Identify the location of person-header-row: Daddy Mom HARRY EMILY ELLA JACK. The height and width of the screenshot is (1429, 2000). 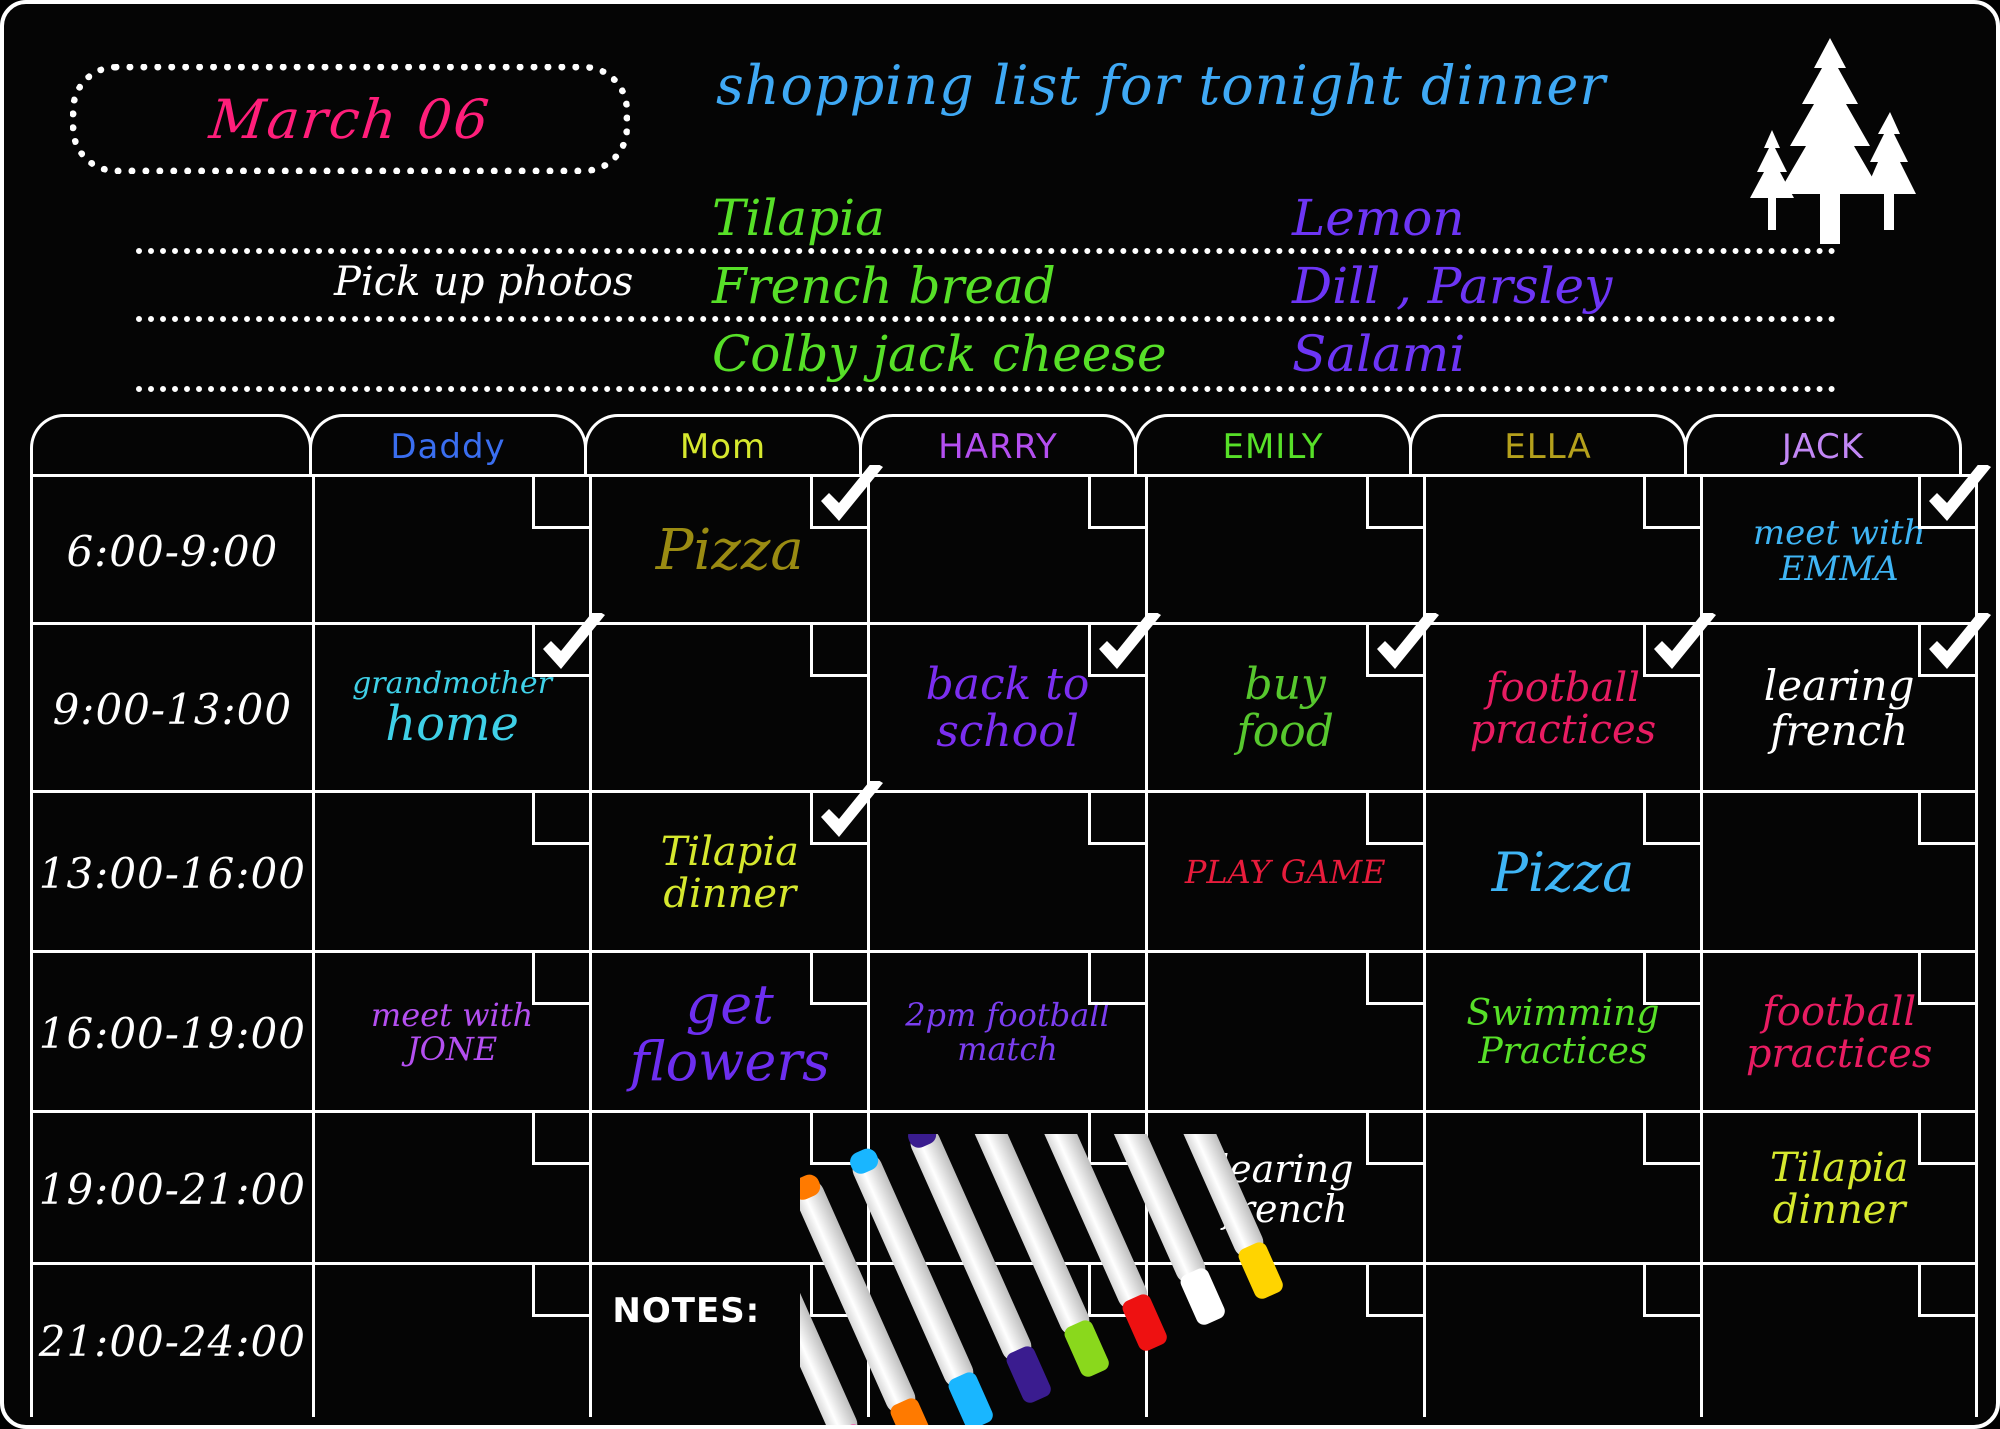
(1004, 445).